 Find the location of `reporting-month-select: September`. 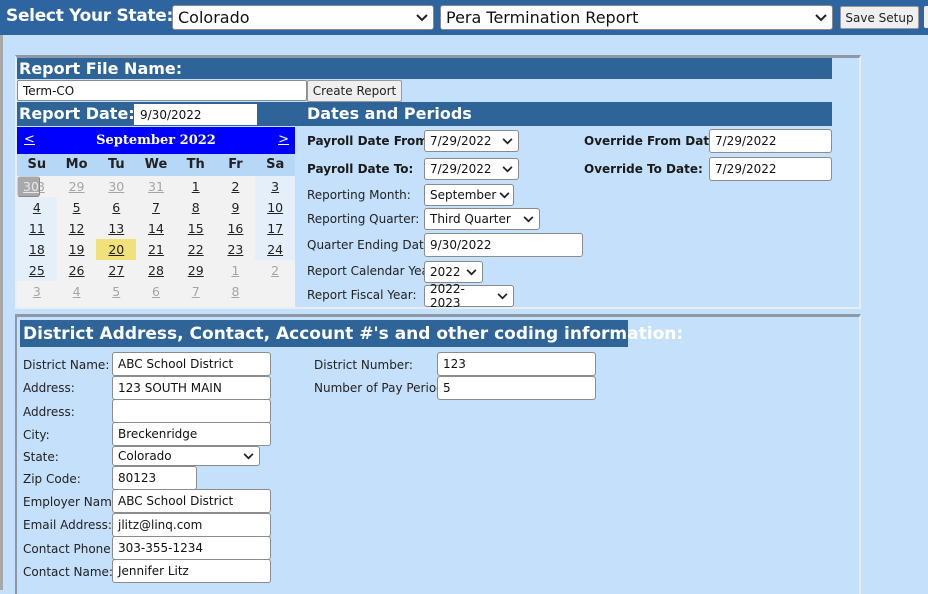

reporting-month-select: September is located at coordinates (469, 195).